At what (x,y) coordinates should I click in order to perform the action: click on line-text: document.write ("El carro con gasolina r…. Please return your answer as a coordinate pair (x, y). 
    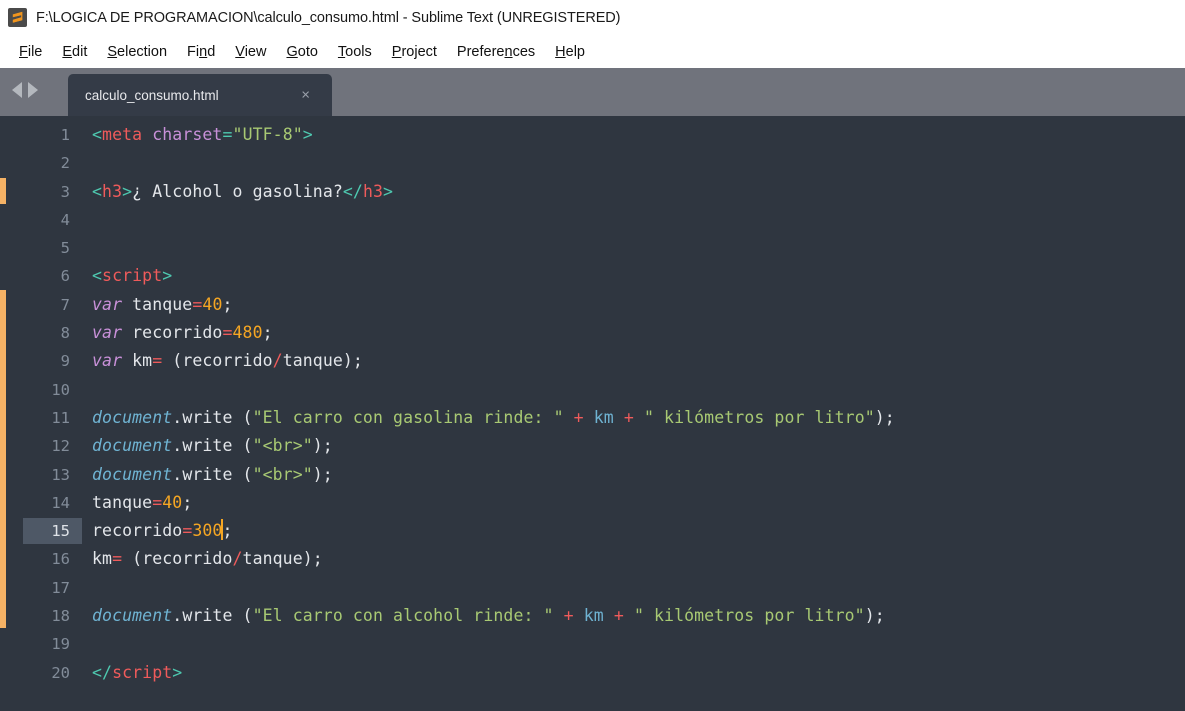
    Looking at the image, I should click on (493, 418).